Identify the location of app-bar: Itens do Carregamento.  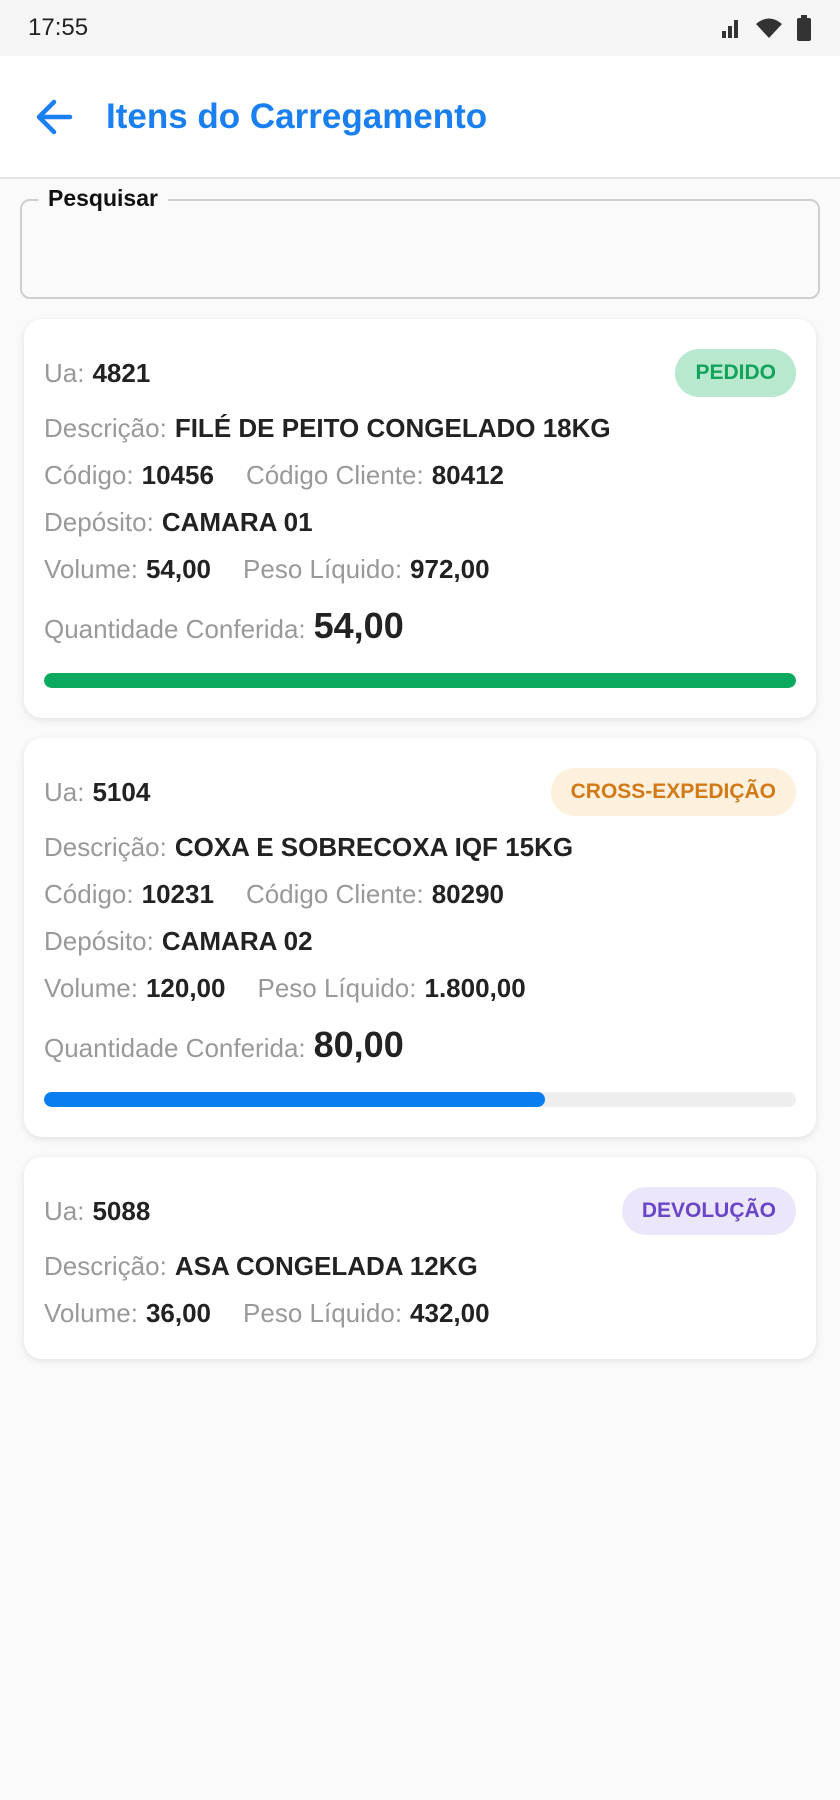
(420, 117).